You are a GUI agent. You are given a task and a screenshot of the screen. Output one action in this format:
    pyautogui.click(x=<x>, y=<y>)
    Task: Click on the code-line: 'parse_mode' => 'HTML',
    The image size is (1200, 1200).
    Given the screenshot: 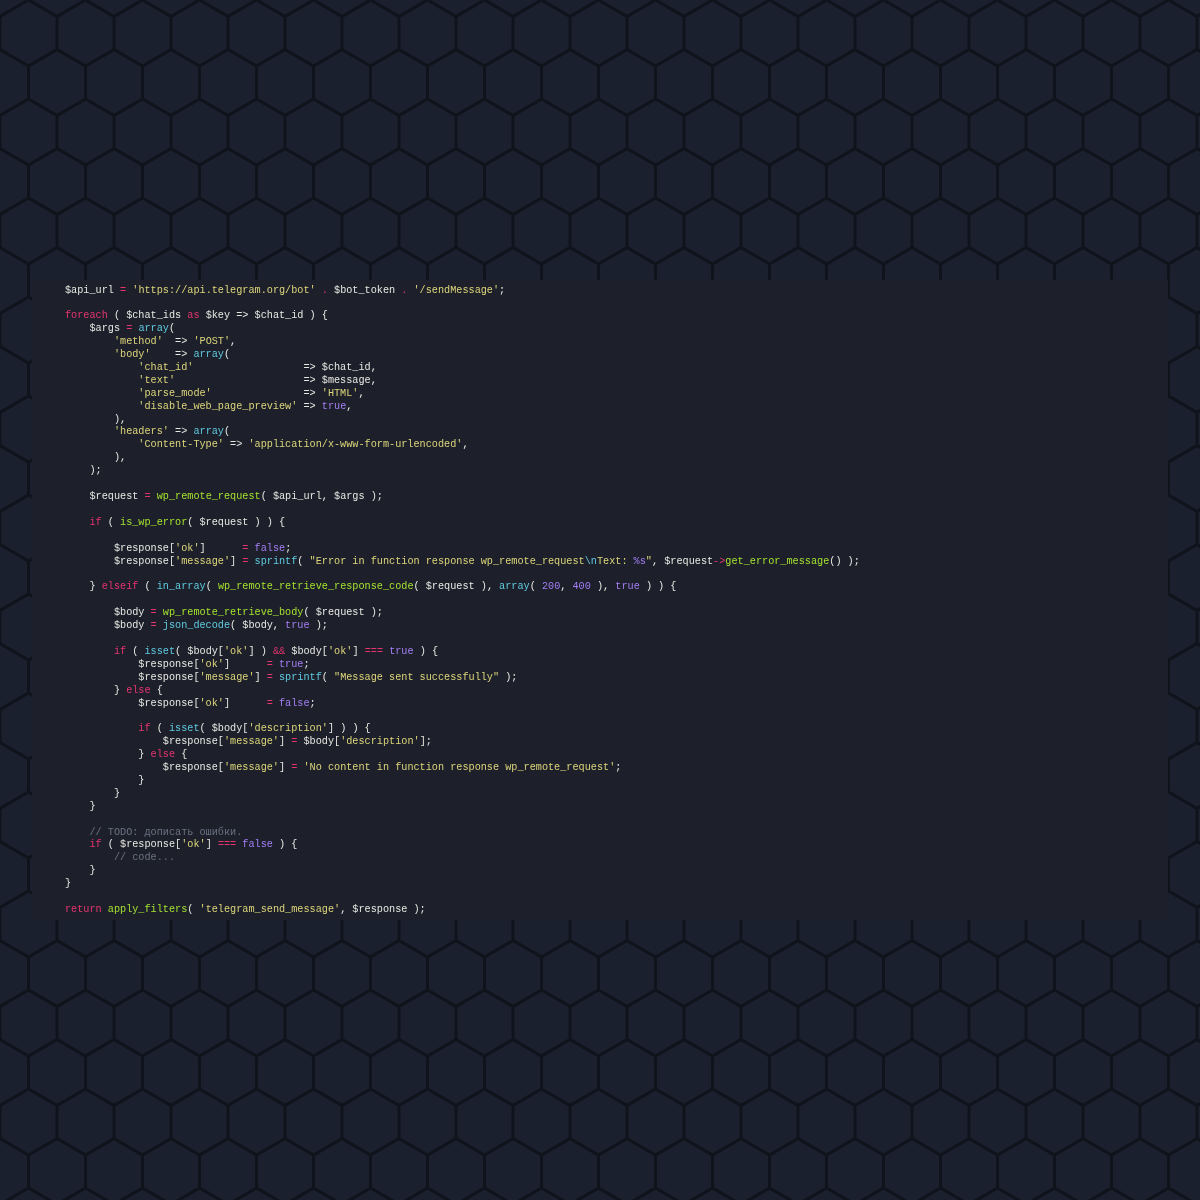 What is the action you would take?
    pyautogui.click(x=251, y=394)
    